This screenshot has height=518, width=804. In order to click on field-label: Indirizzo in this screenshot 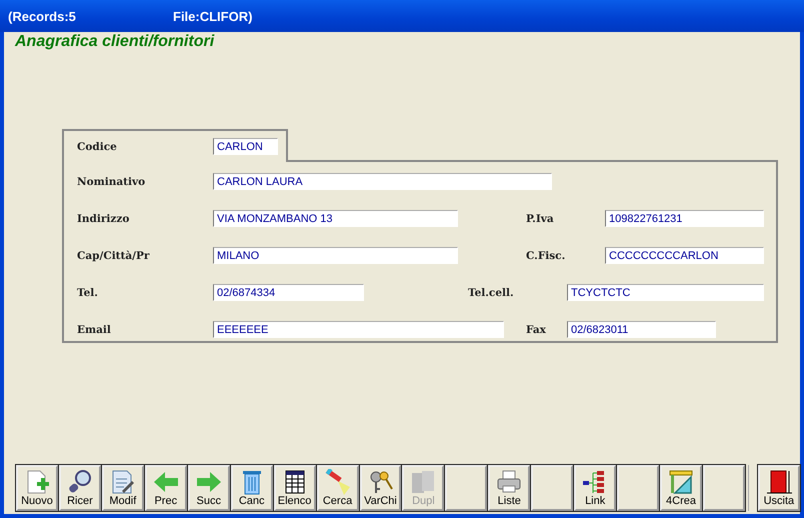, I will do `click(103, 218)`.